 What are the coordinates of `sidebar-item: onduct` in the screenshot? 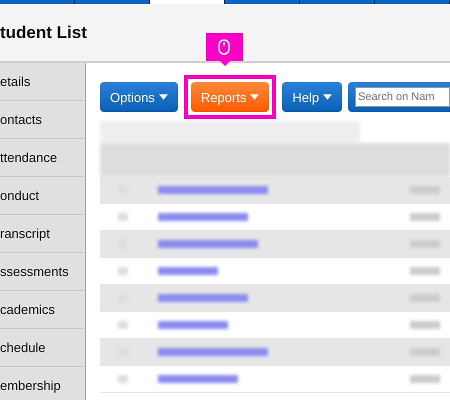 It's located at (42, 196).